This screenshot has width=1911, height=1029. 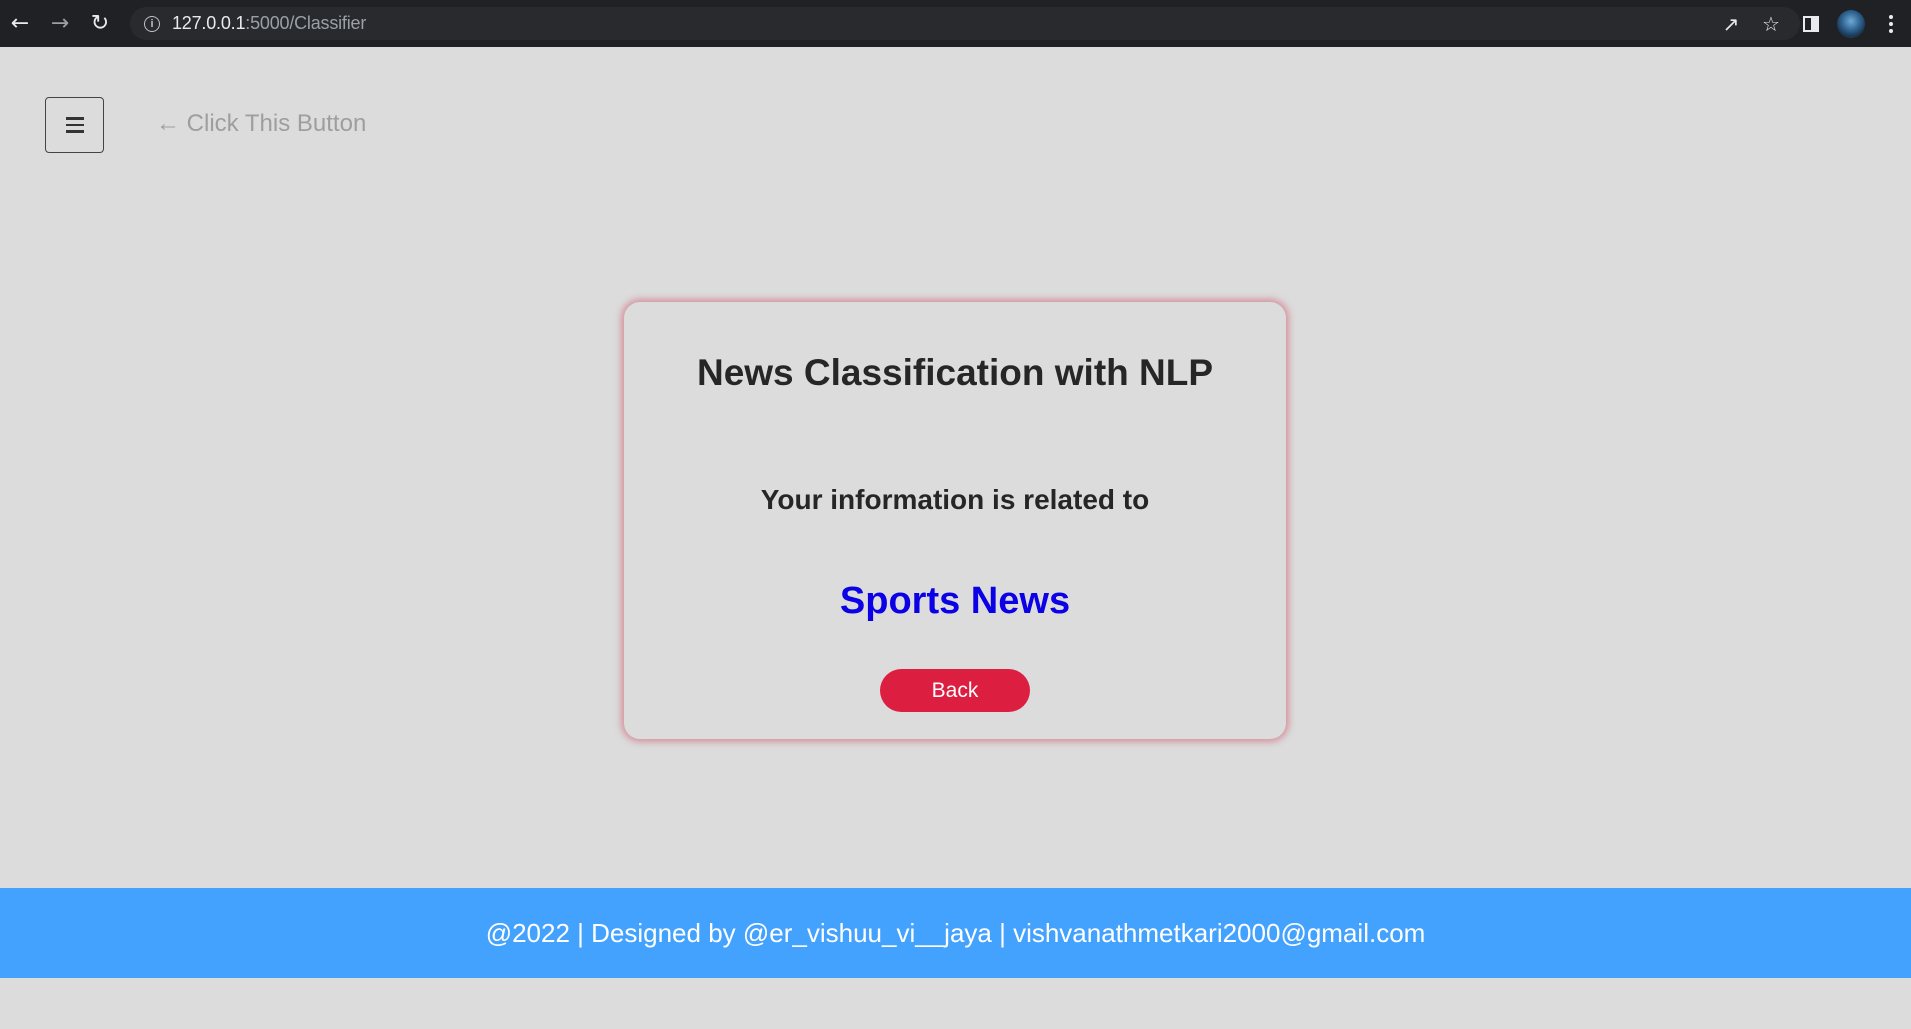 I want to click on menu-toggle-button, so click(x=74, y=125).